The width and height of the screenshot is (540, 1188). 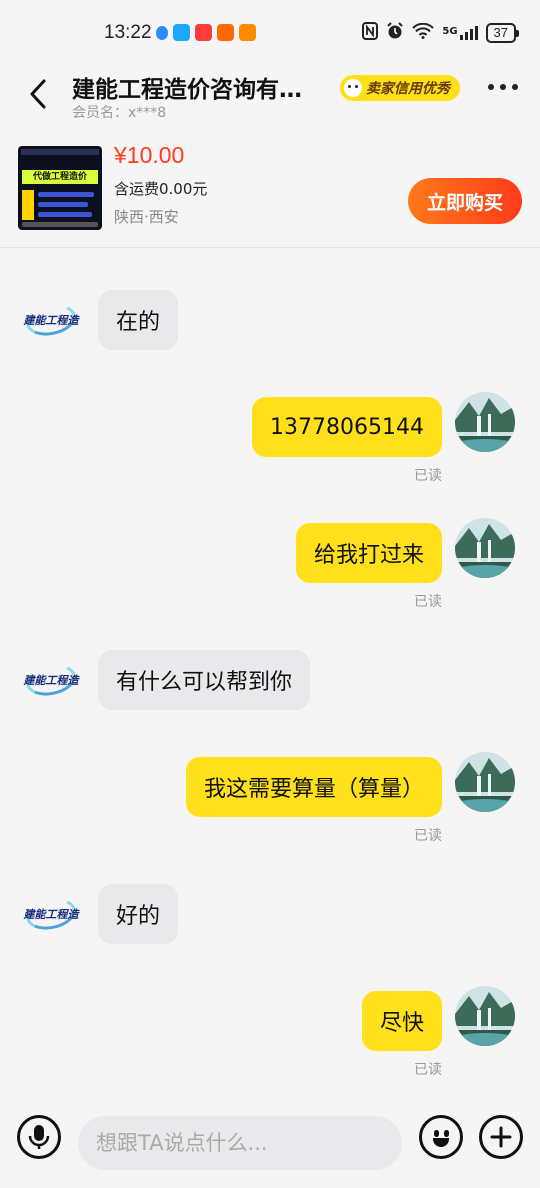 I want to click on taobao-app-icon, so click(x=225, y=32).